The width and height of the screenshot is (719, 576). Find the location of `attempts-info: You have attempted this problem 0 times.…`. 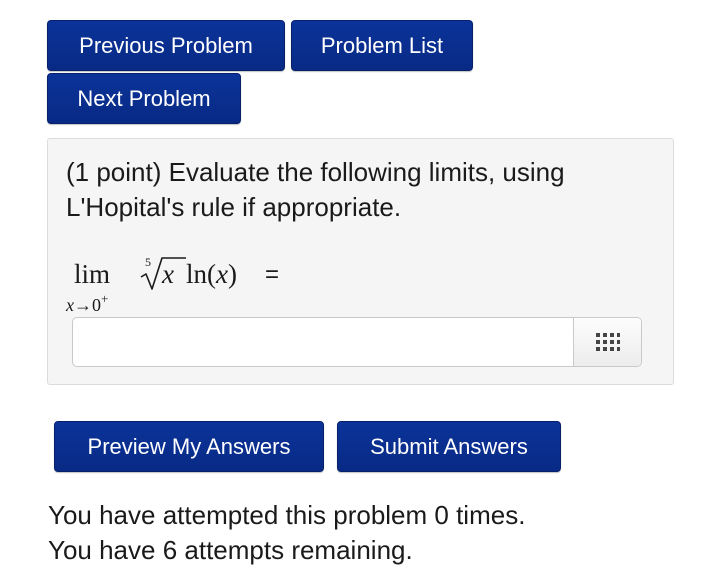

attempts-info: You have attempted this problem 0 times.… is located at coordinates (286, 533).